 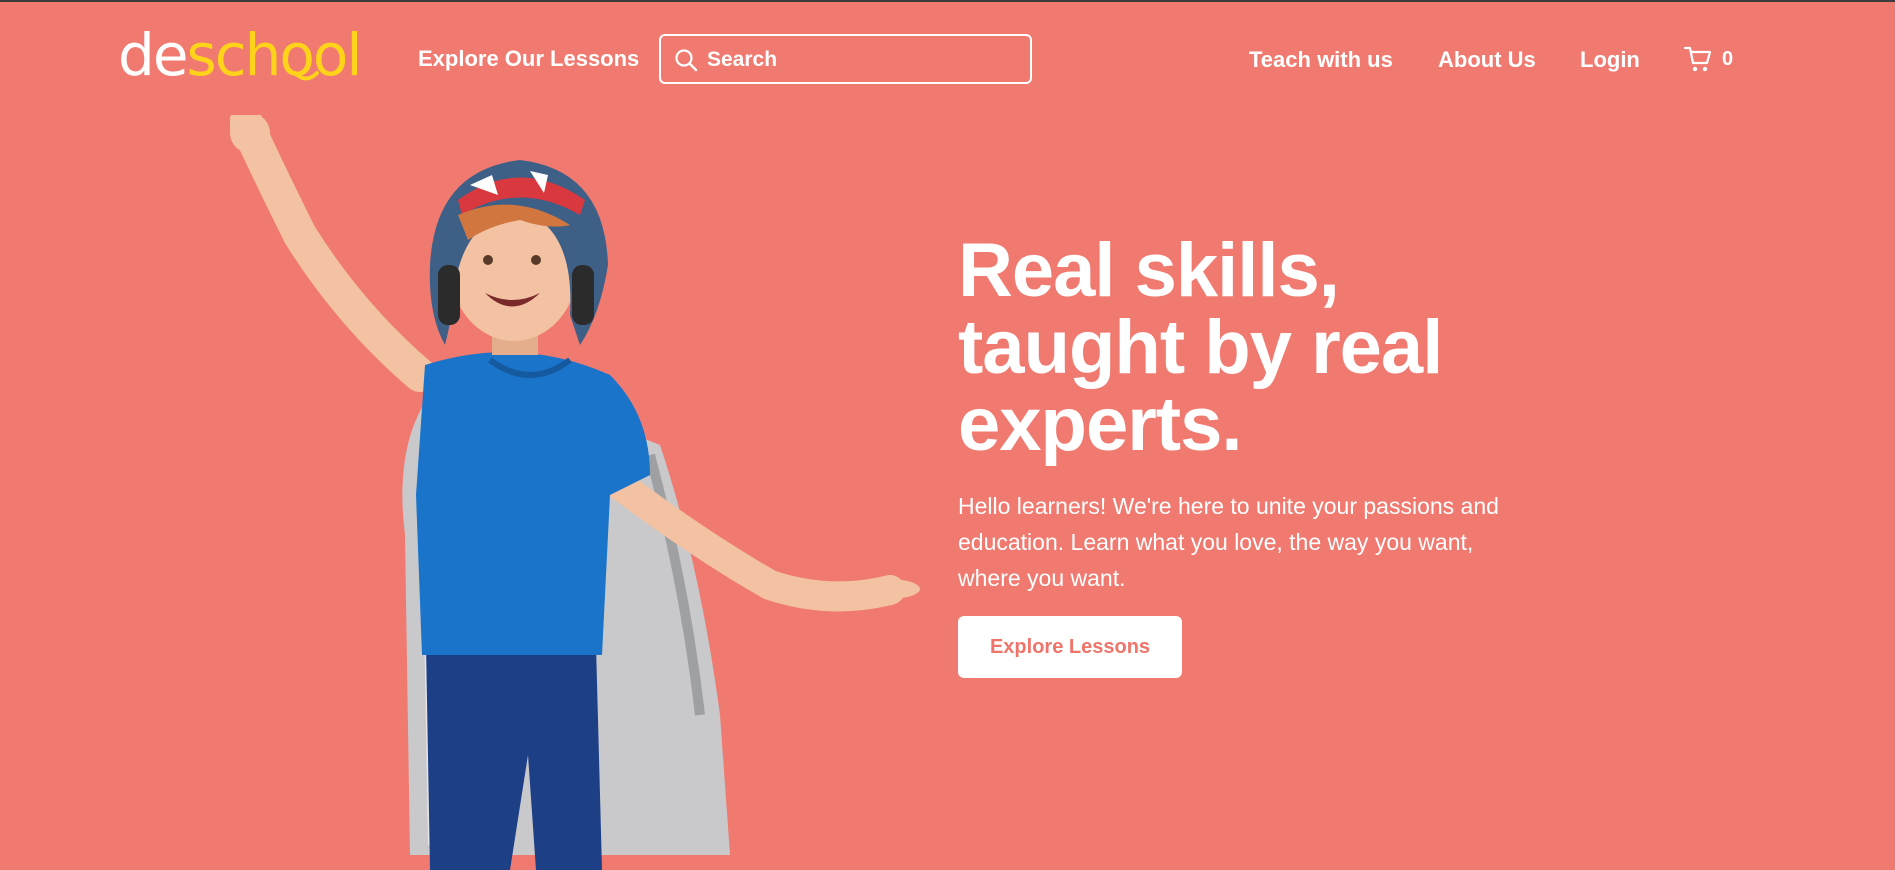 I want to click on logo-suffix: school, so click(x=274, y=55).